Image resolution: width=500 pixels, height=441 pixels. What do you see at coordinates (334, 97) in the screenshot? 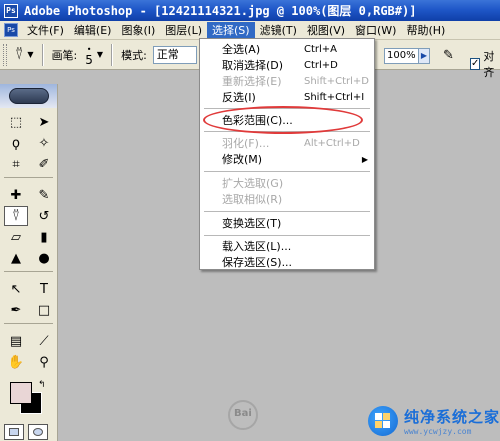
I see `menu-item-shortcut: Shift+Ctrl+I` at bounding box center [334, 97].